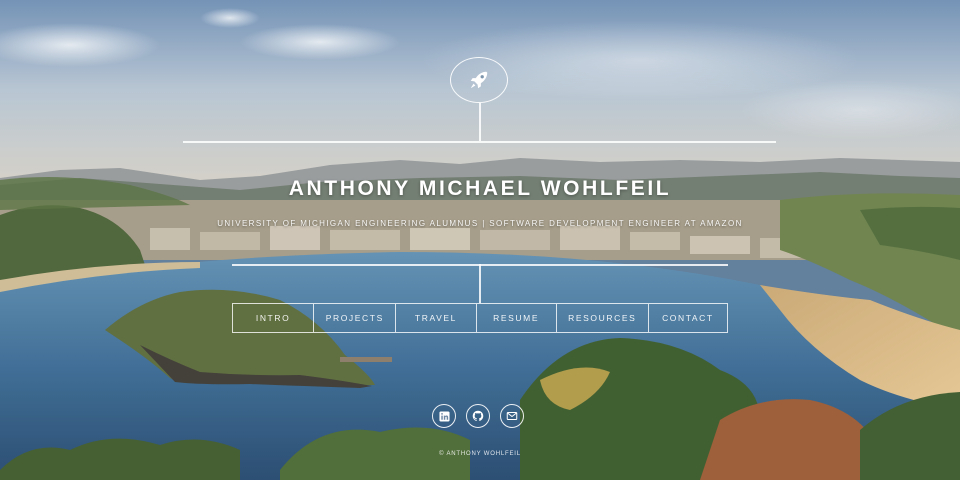 The width and height of the screenshot is (960, 480). Describe the element at coordinates (603, 318) in the screenshot. I see `nav-item-resources: RESOURCES` at that location.